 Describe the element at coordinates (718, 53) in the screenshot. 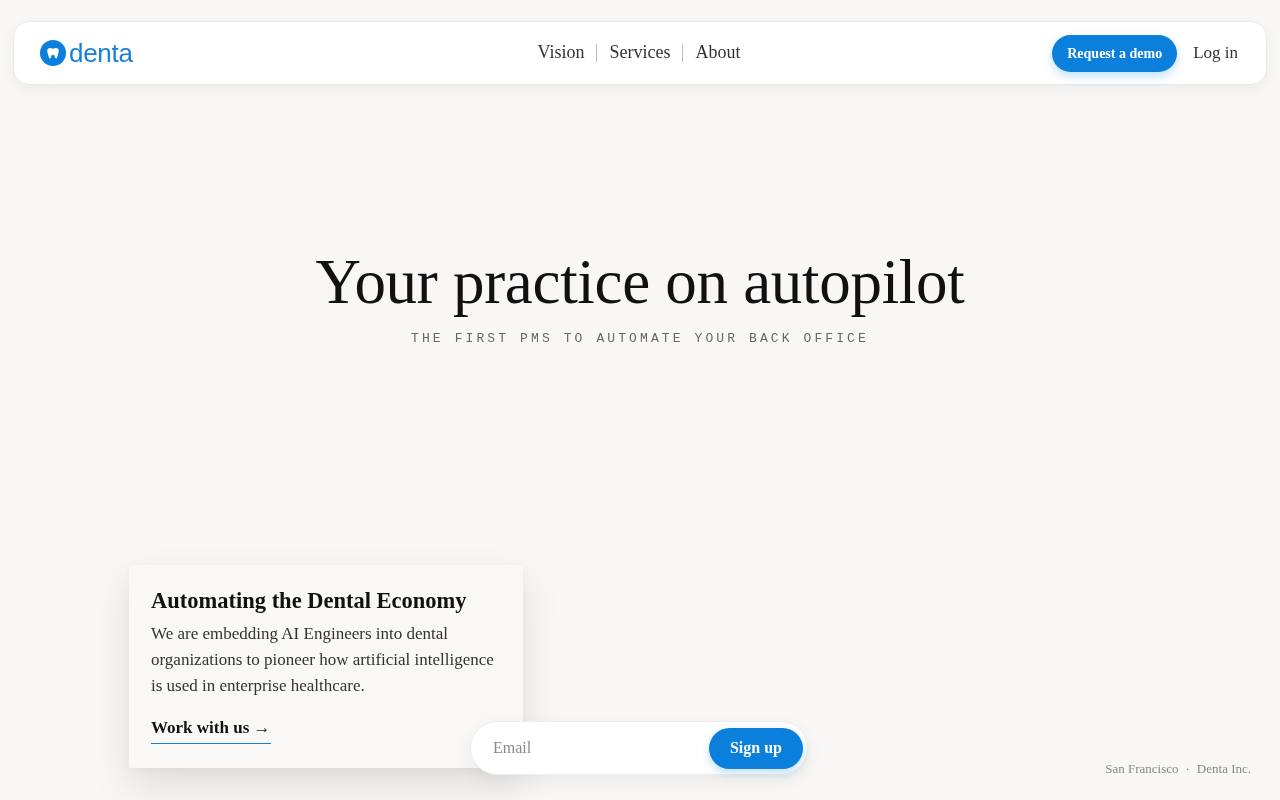

I see `nav-link: About` at that location.